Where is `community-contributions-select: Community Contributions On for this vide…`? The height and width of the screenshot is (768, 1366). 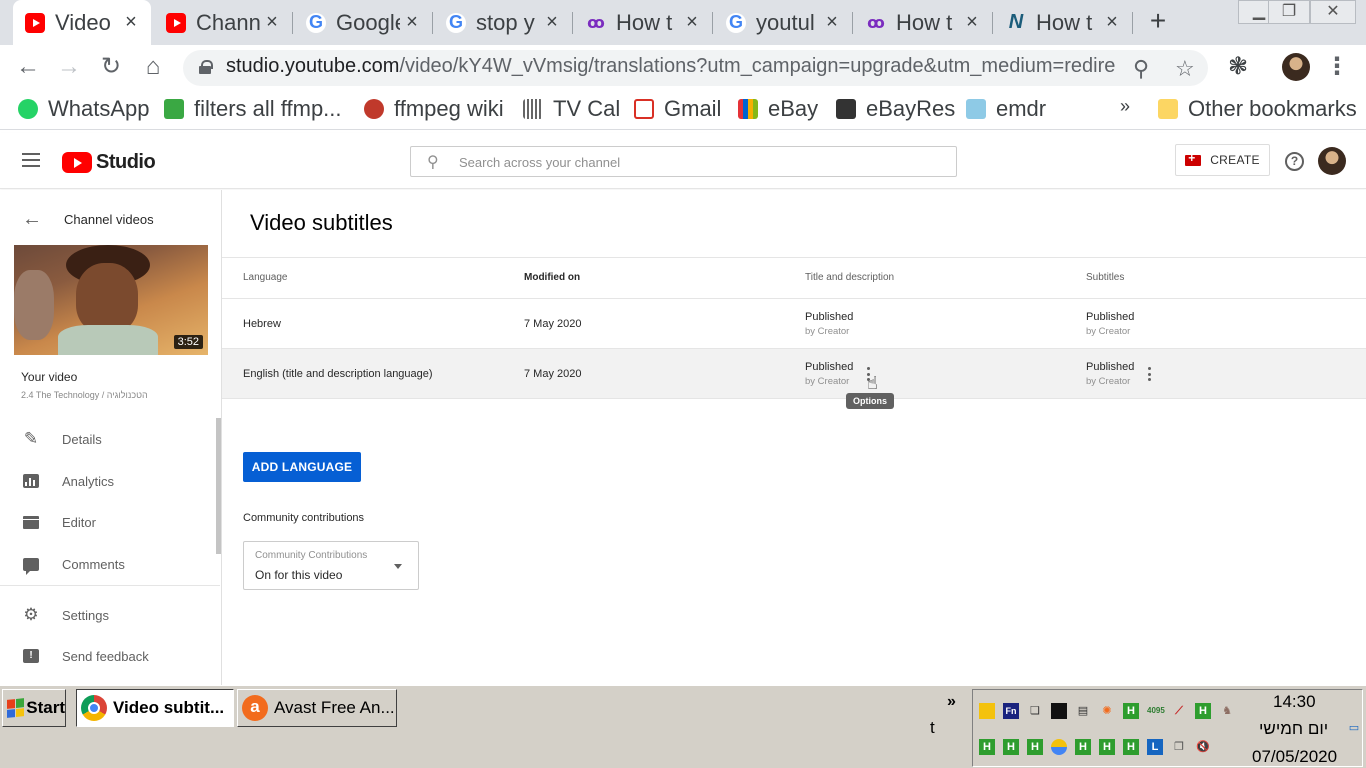 community-contributions-select: Community Contributions On for this vide… is located at coordinates (331, 565).